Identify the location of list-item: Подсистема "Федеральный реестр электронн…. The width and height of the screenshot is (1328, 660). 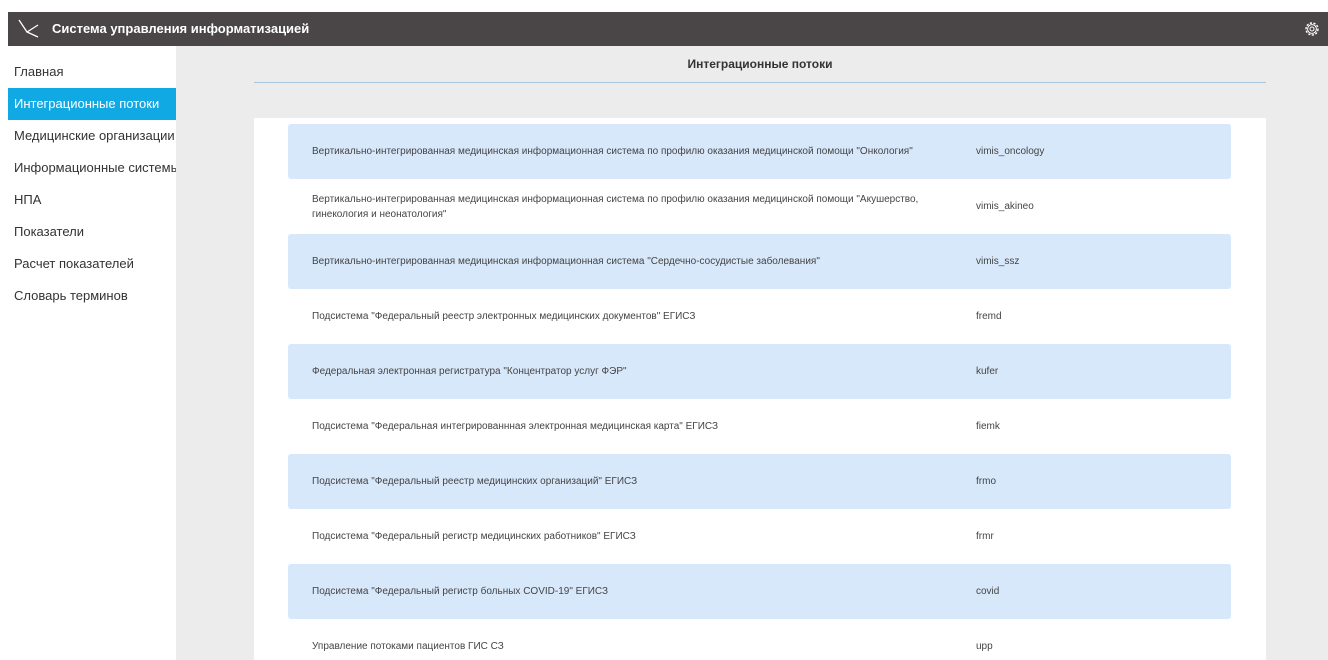
(759, 316).